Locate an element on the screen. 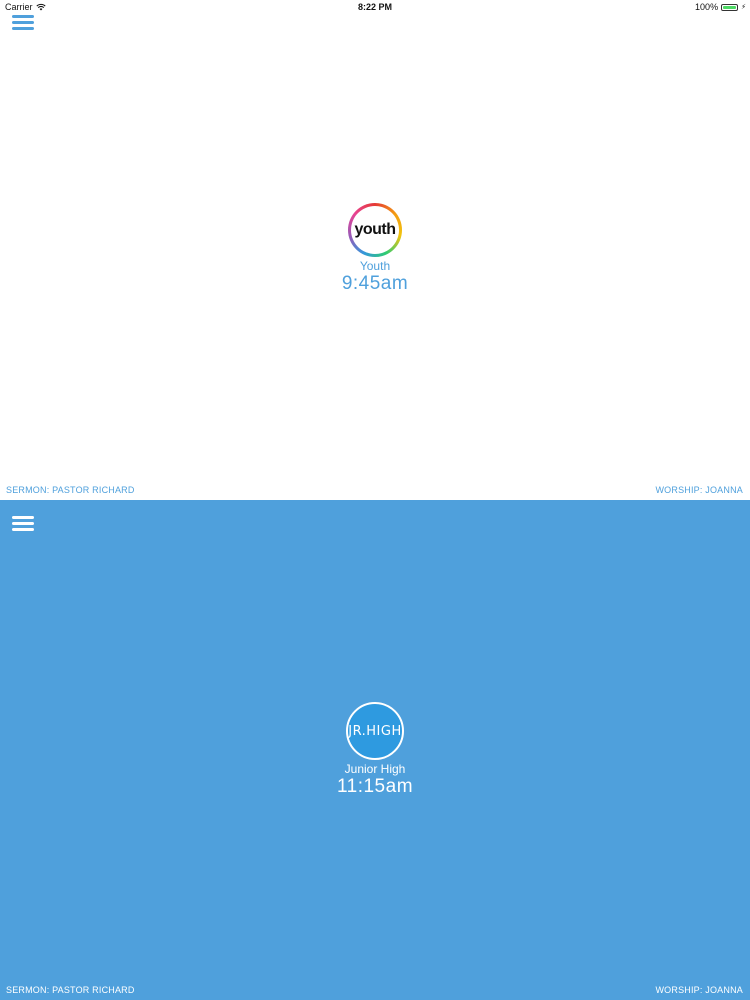  youth-logo: youth is located at coordinates (375, 230).